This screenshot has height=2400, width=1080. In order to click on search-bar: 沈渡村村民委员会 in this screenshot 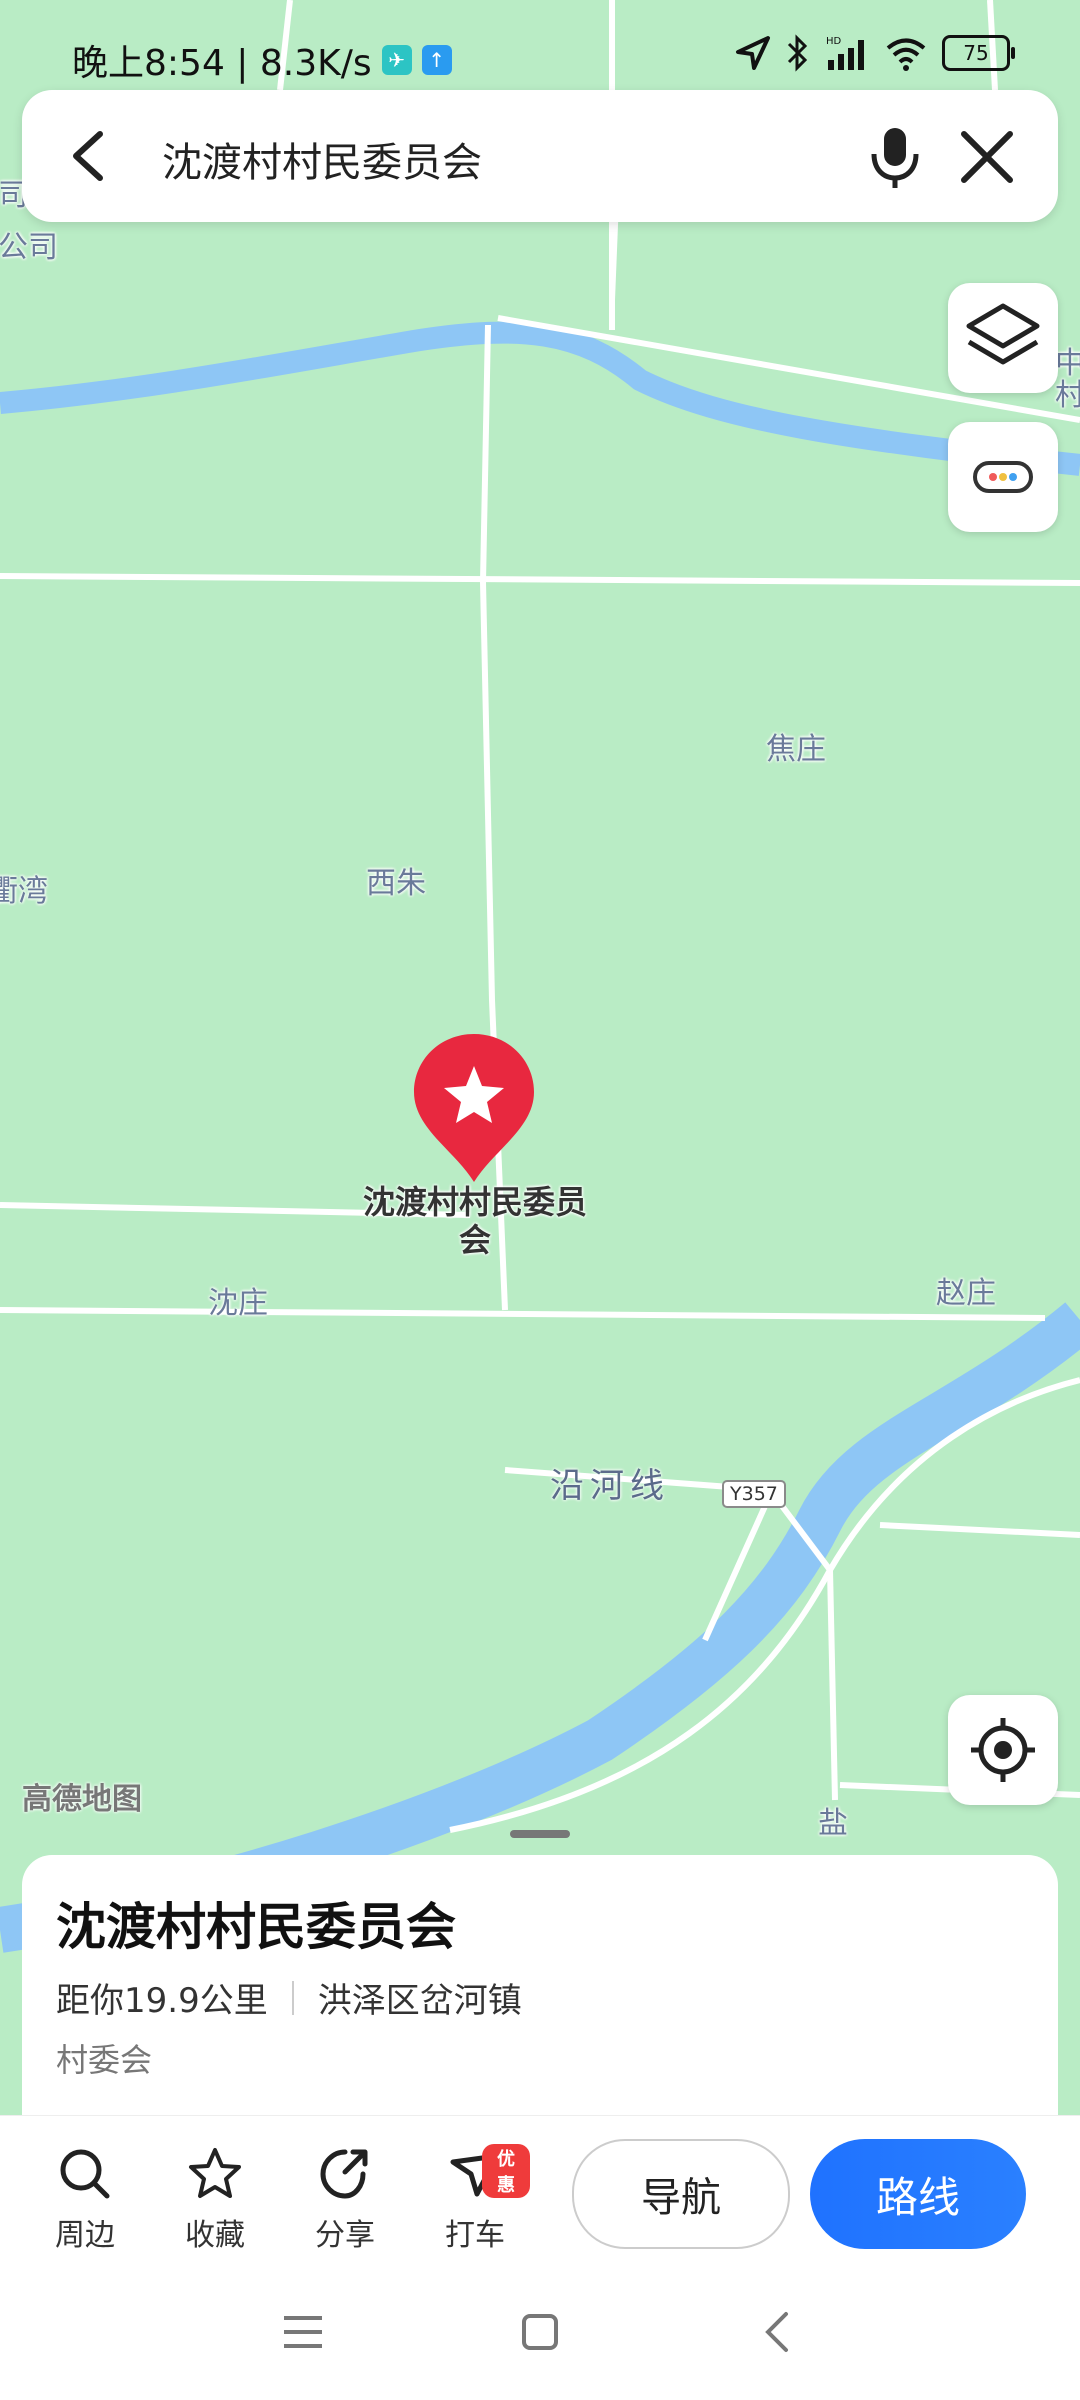, I will do `click(540, 156)`.